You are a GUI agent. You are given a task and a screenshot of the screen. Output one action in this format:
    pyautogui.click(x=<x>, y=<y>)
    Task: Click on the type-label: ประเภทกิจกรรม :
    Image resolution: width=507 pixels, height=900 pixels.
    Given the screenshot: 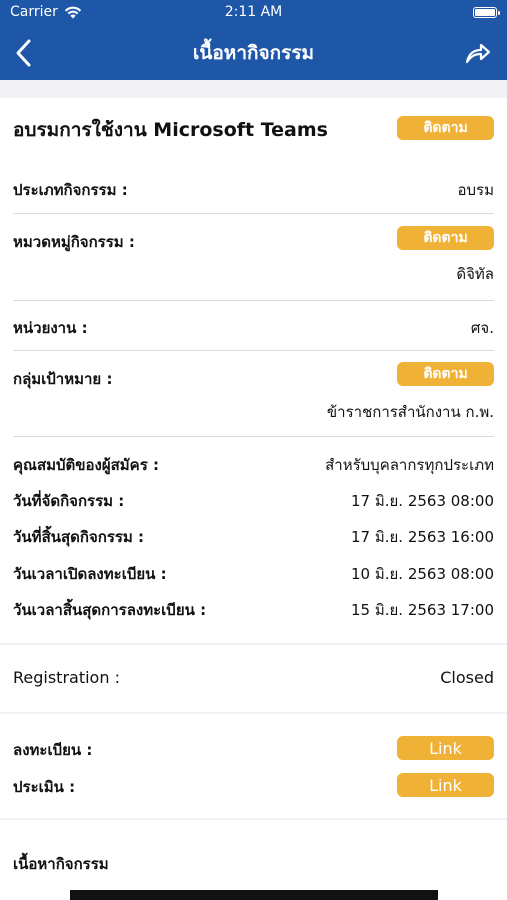 What is the action you would take?
    pyautogui.click(x=70, y=190)
    